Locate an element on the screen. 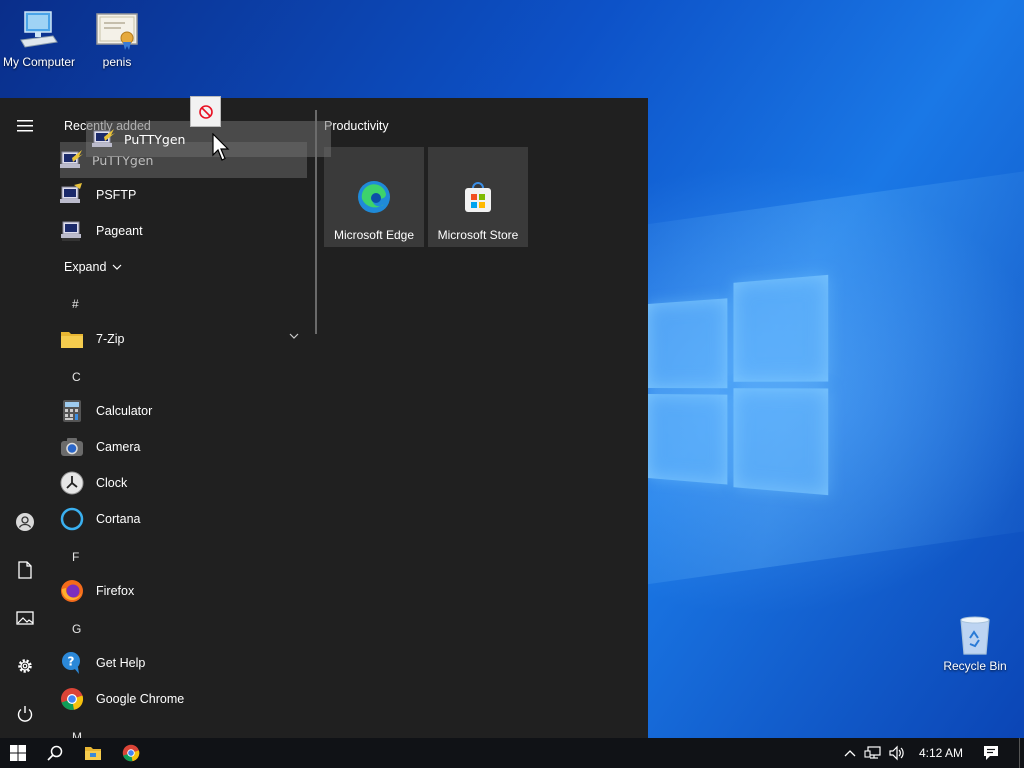 The image size is (1024, 768). desktop-icon-label: My Computer is located at coordinates (39, 62).